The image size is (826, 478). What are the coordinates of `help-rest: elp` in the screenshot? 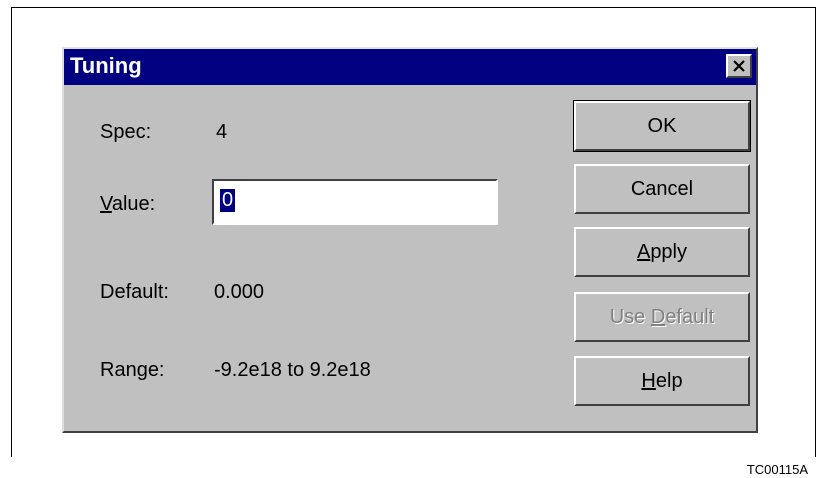 It's located at (669, 380).